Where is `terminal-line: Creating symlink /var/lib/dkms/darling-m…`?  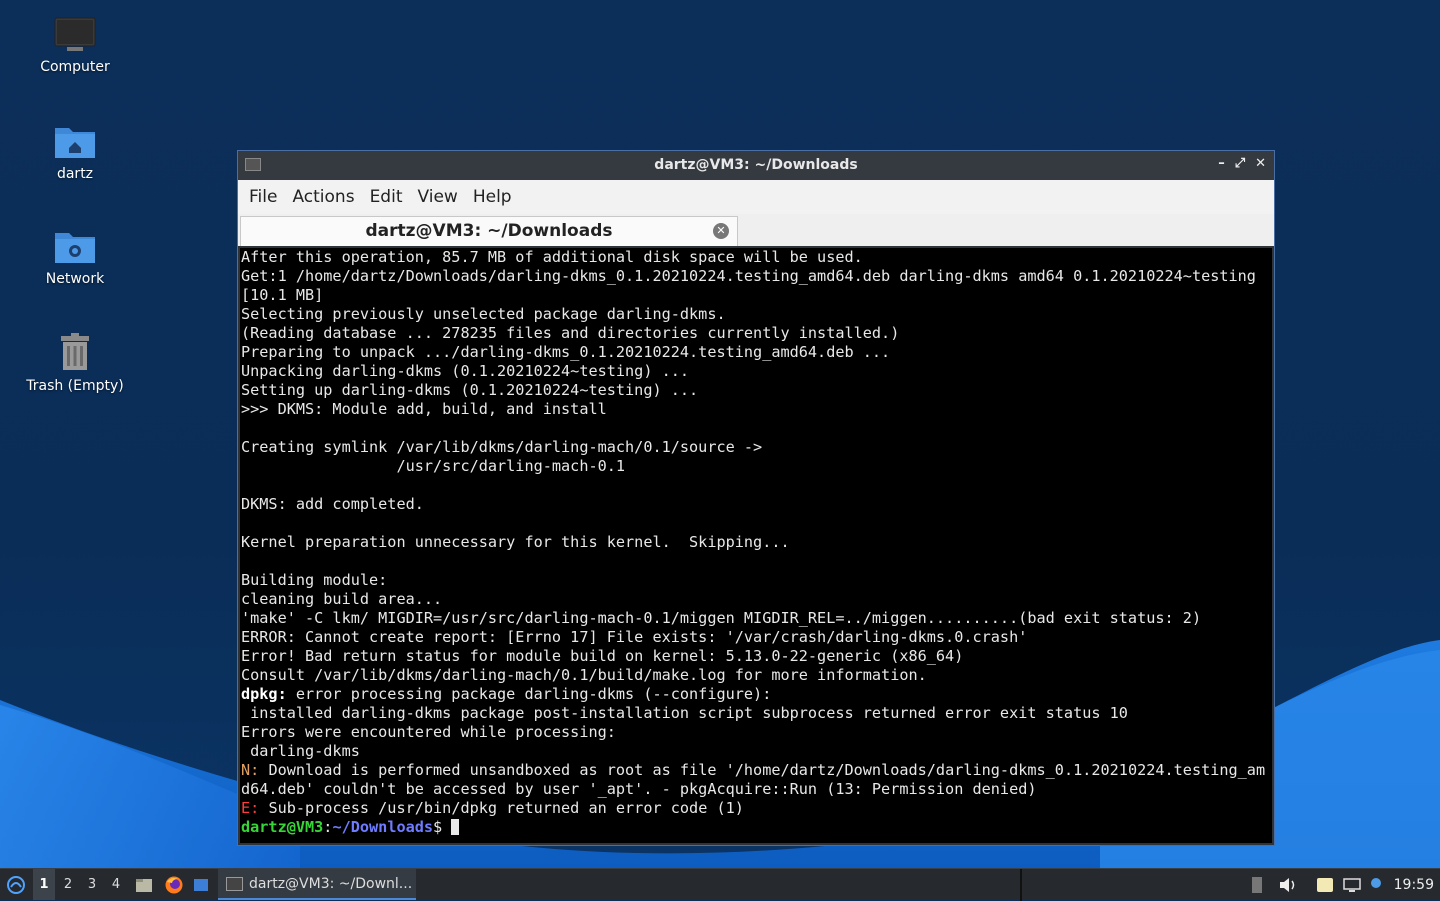
terminal-line: Creating symlink /var/lib/dkms/darling-m… is located at coordinates (502, 447).